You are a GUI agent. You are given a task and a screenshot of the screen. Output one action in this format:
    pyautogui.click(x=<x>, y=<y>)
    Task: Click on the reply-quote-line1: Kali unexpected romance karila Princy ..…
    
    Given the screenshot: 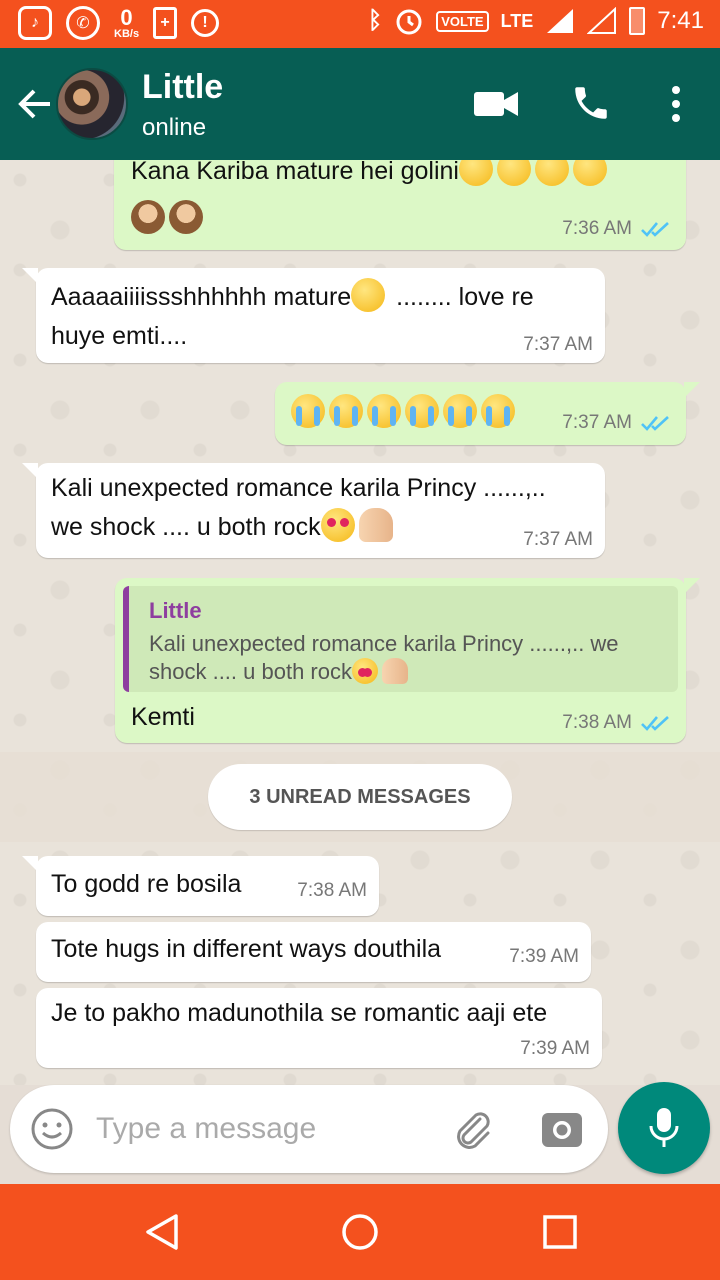 What is the action you would take?
    pyautogui.click(x=384, y=643)
    